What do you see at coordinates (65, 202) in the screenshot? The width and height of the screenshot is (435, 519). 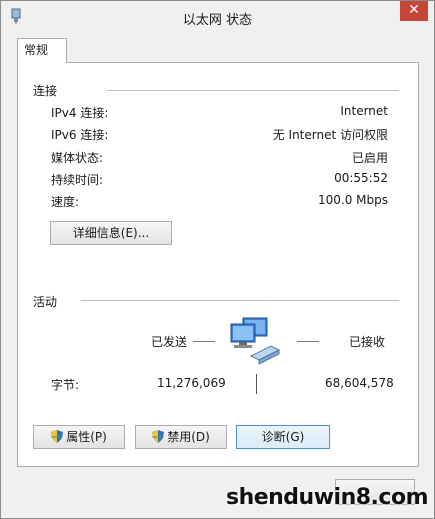 I see `speed-label: 速度:` at bounding box center [65, 202].